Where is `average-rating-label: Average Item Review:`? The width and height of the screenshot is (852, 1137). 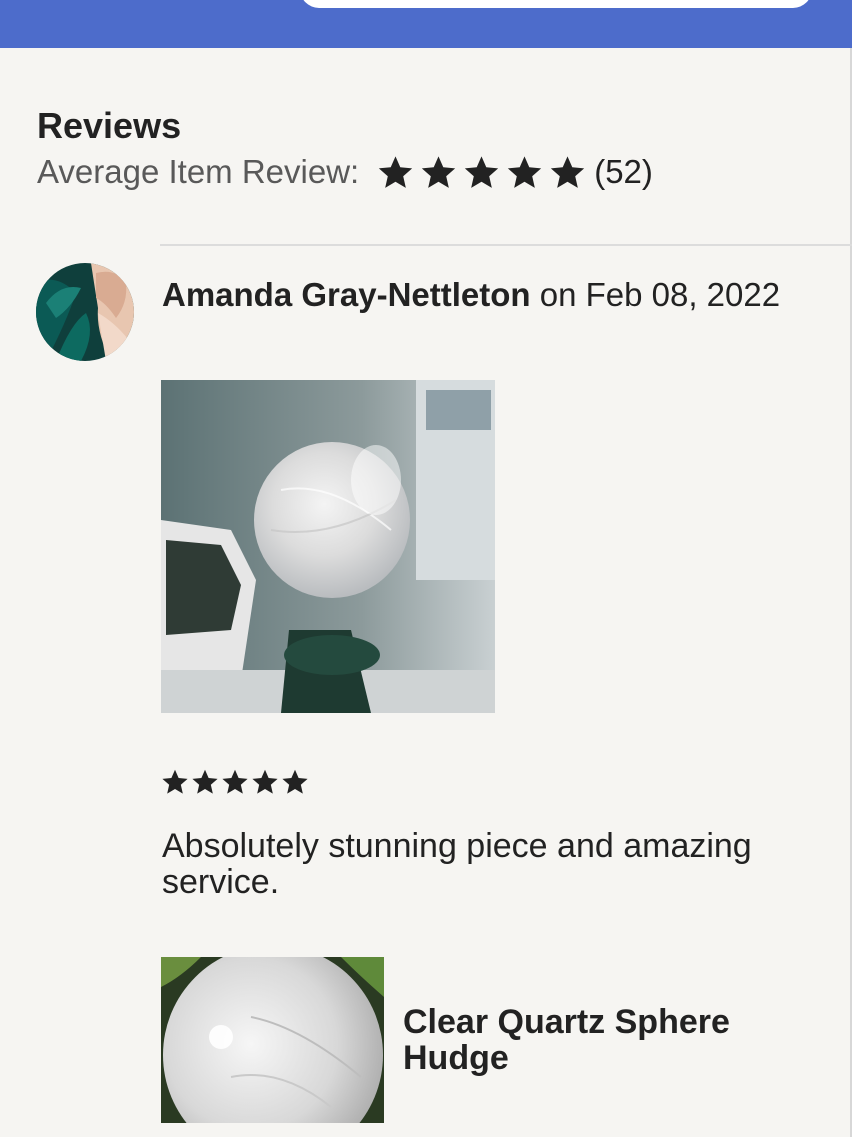 average-rating-label: Average Item Review: is located at coordinates (198, 171).